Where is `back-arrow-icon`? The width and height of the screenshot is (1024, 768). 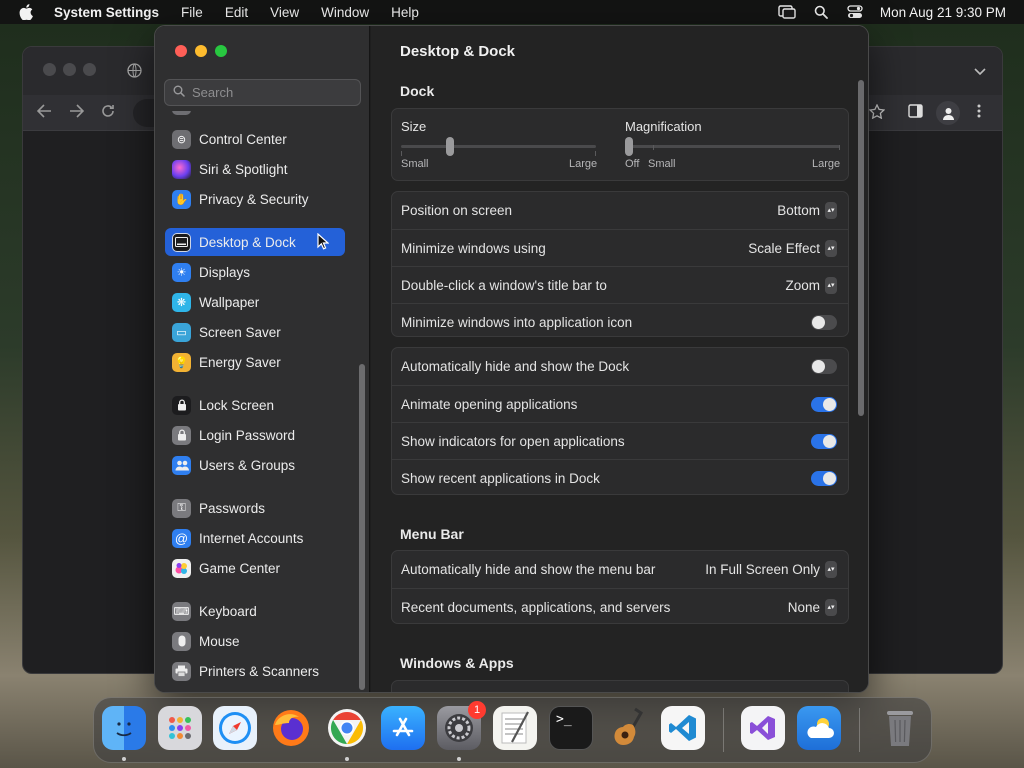
back-arrow-icon is located at coordinates (44, 113).